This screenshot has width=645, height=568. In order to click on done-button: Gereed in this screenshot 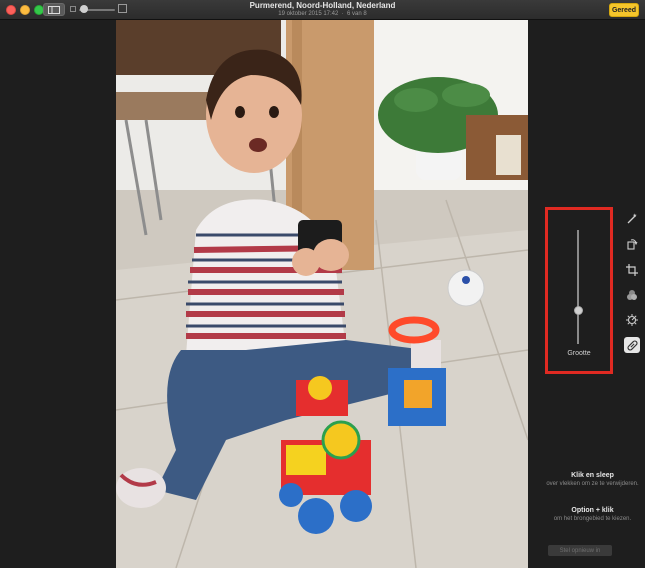, I will do `click(624, 10)`.